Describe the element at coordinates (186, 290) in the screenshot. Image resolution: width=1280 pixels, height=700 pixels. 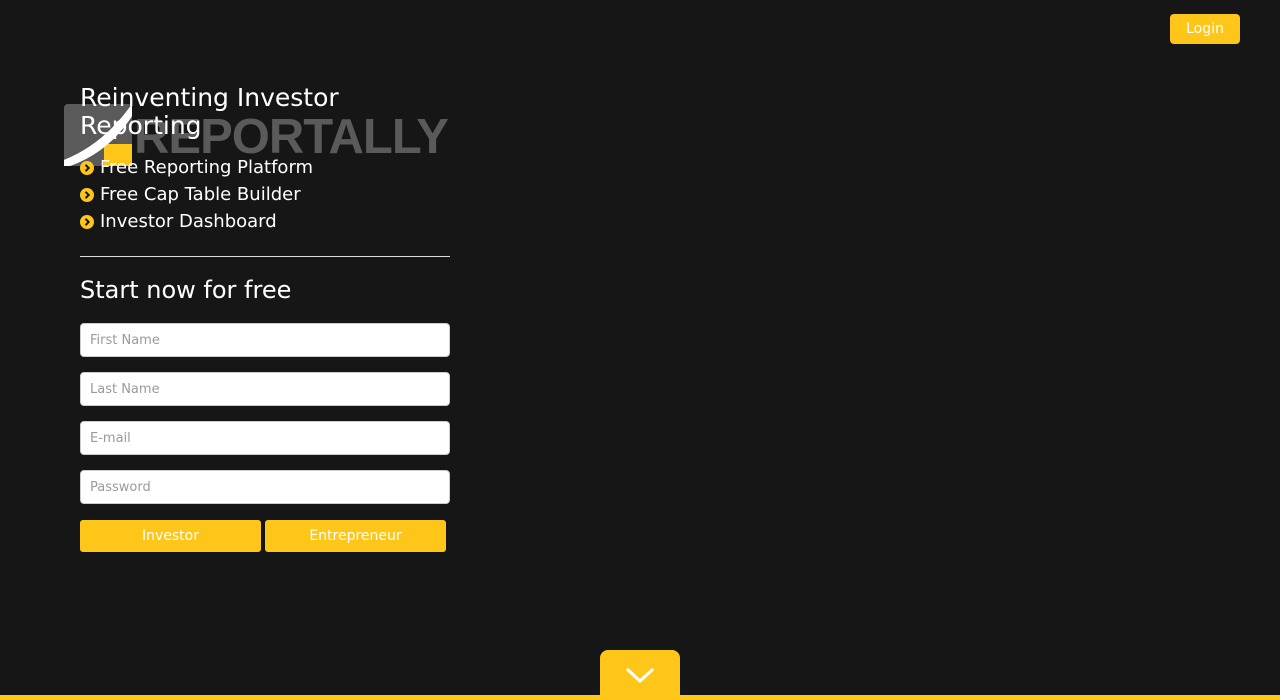
I see `signup-title: Start now for free` at that location.